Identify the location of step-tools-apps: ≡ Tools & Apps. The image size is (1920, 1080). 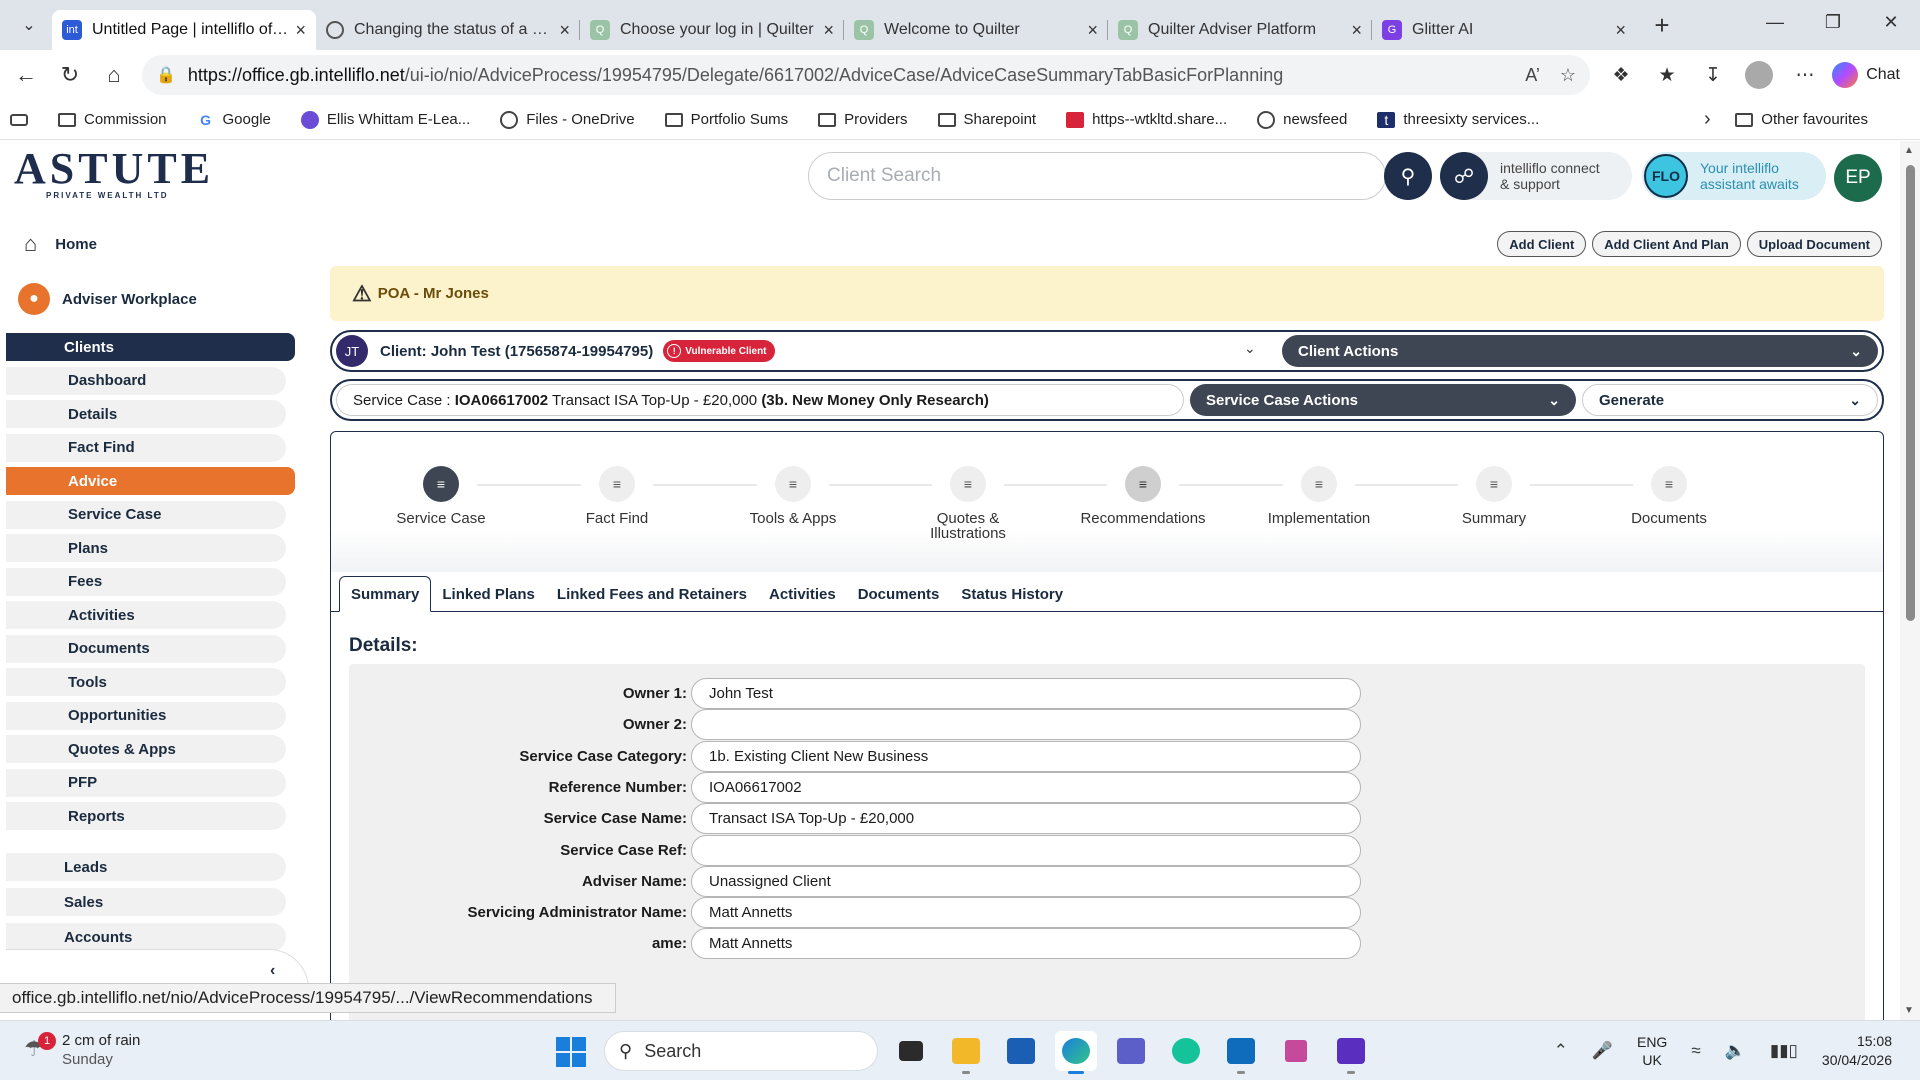
(793, 496).